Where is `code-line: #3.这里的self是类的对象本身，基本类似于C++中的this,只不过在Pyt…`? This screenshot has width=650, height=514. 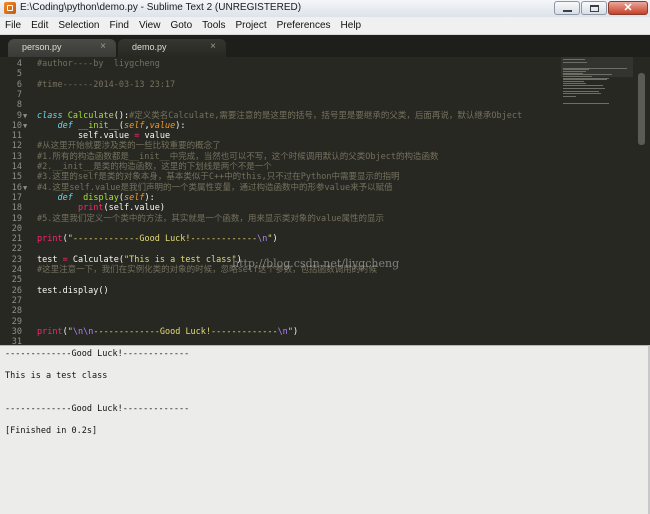
code-line: #3.这里的self是类的对象本身，基本类似于C++中的this,只不过在Pyt… is located at coordinates (218, 177).